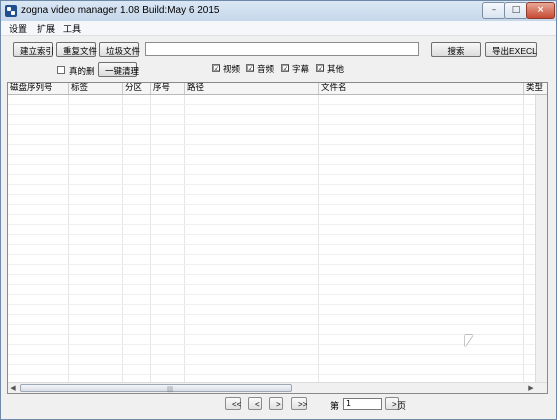 The width and height of the screenshot is (557, 420). I want to click on next-page-button: >, so click(276, 403).